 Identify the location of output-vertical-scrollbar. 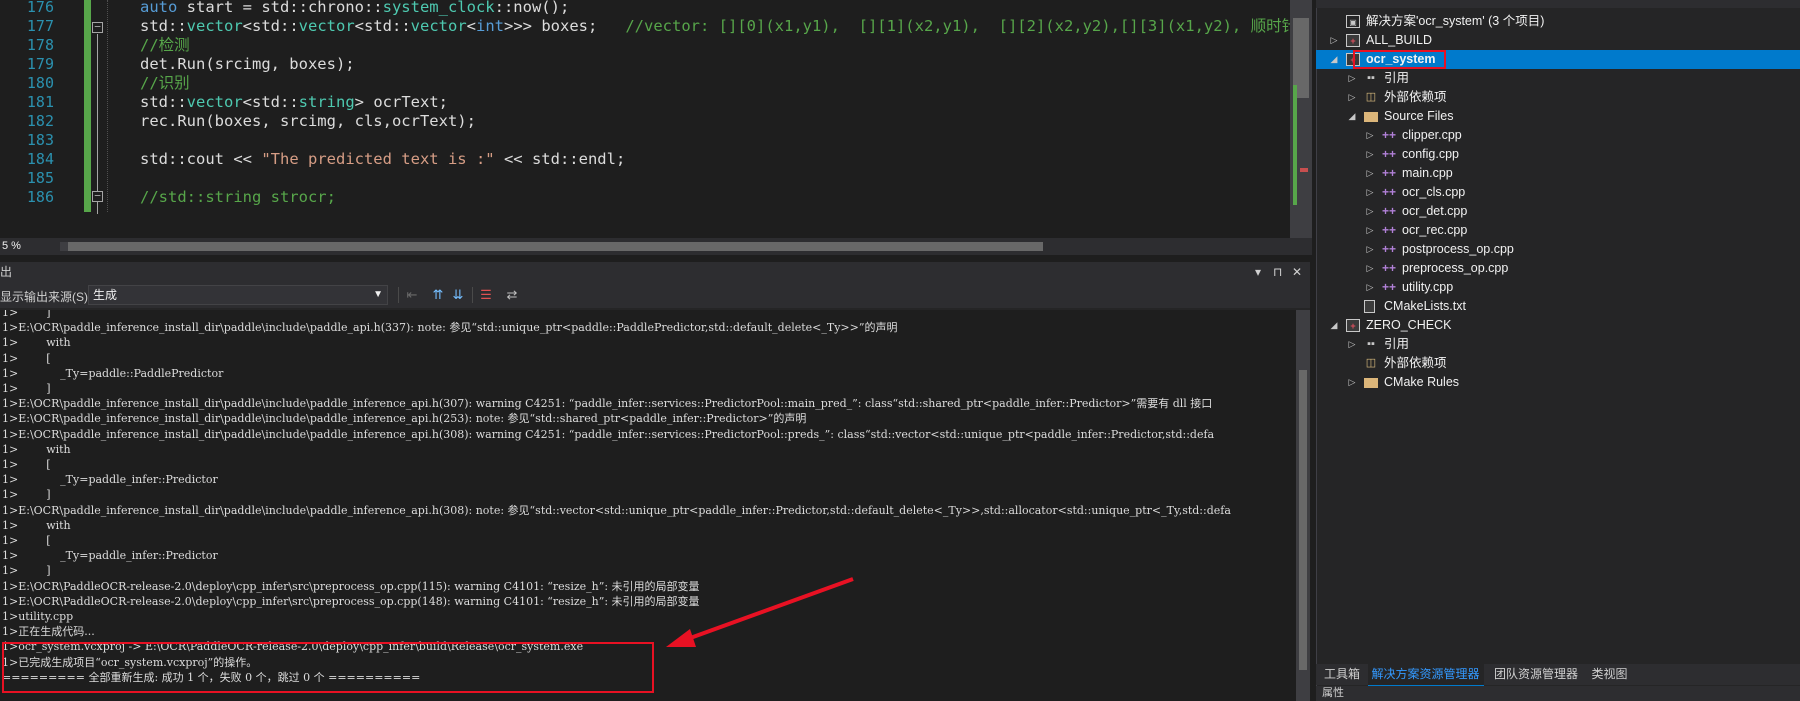
(1303, 505).